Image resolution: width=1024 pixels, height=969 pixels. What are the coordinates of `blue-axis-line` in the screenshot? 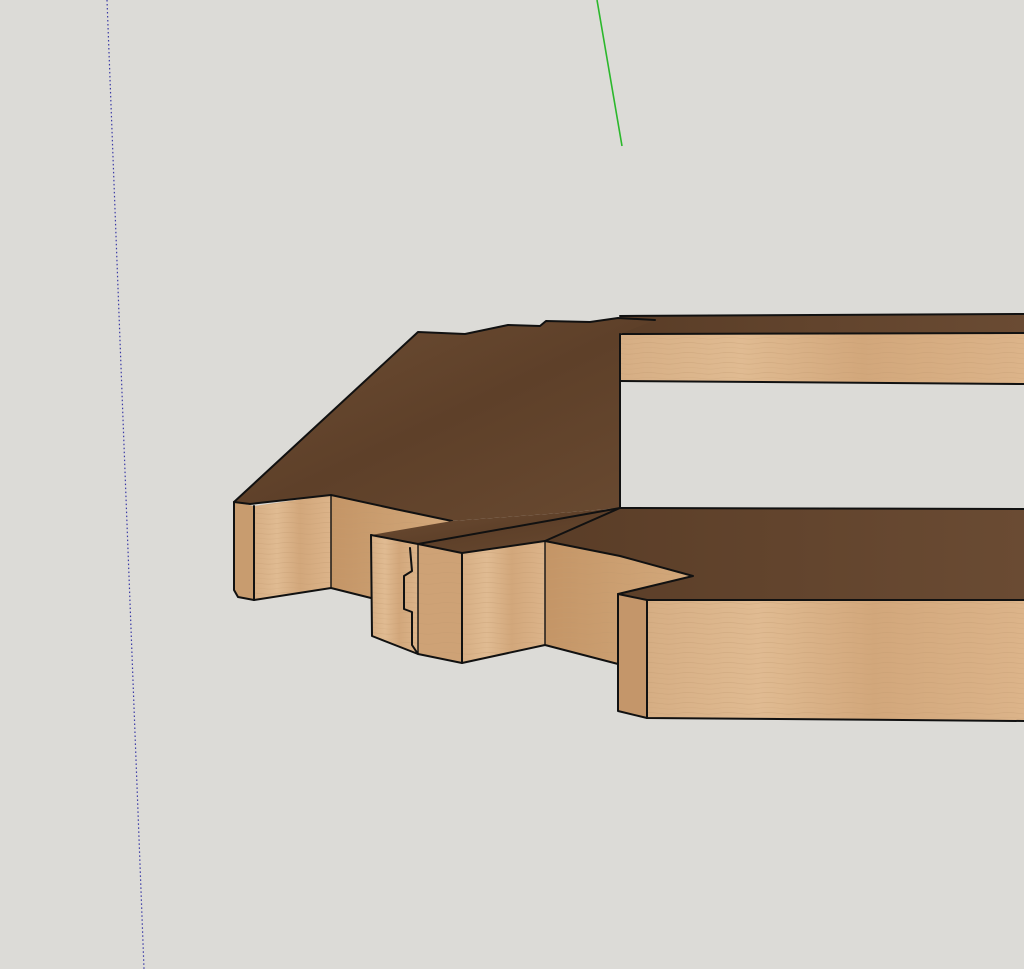 It's located at (125, 484).